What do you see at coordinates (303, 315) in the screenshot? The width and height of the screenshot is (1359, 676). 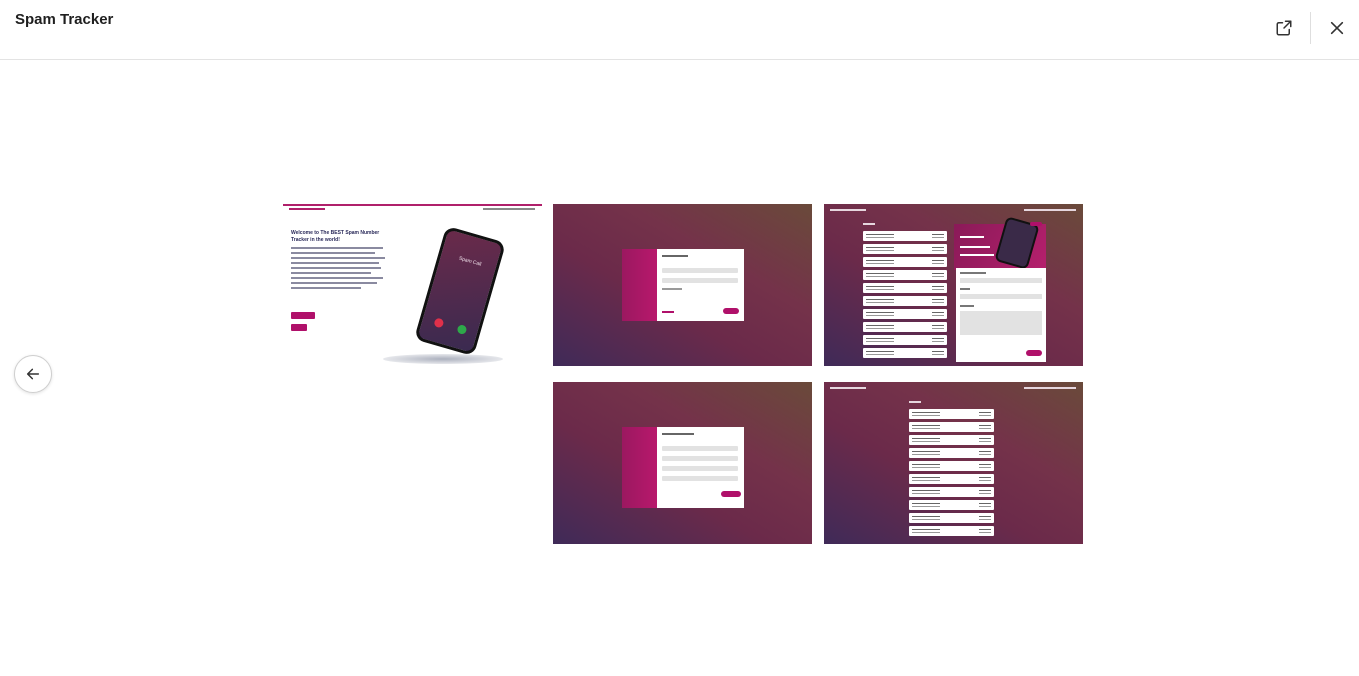 I see `thumb-cta-button` at bounding box center [303, 315].